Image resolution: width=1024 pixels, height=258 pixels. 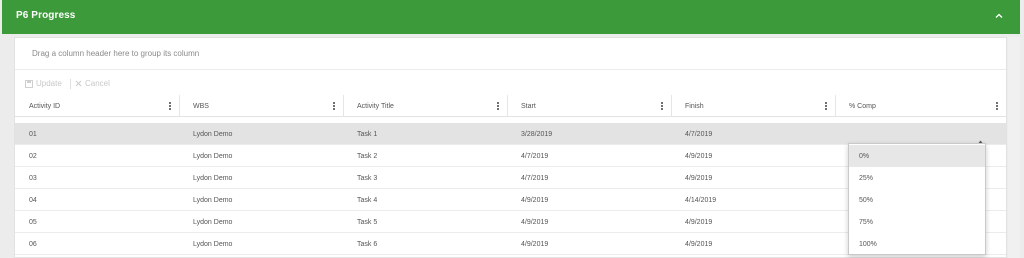 What do you see at coordinates (33, 134) in the screenshot?
I see `cell-activity-id: 01` at bounding box center [33, 134].